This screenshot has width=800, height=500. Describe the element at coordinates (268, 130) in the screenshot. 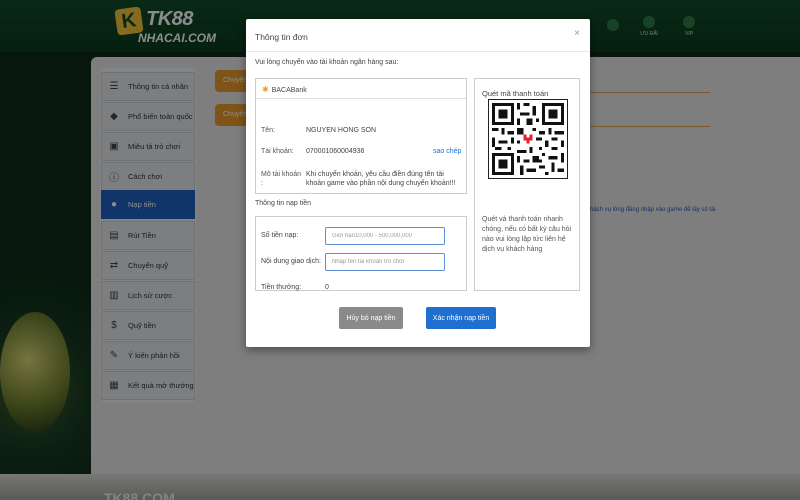

I see `account-name-label: Tên:` at that location.